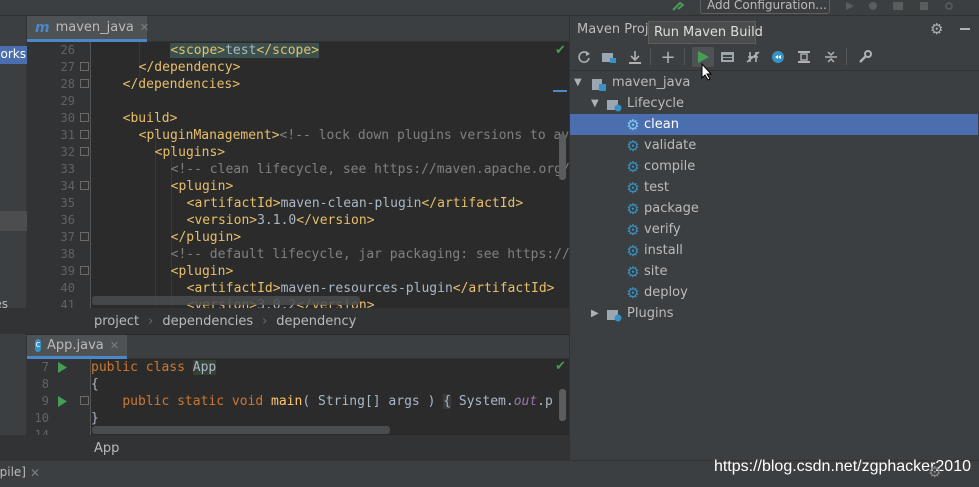 The image size is (979, 487). I want to click on line-number: 10, so click(41, 418).